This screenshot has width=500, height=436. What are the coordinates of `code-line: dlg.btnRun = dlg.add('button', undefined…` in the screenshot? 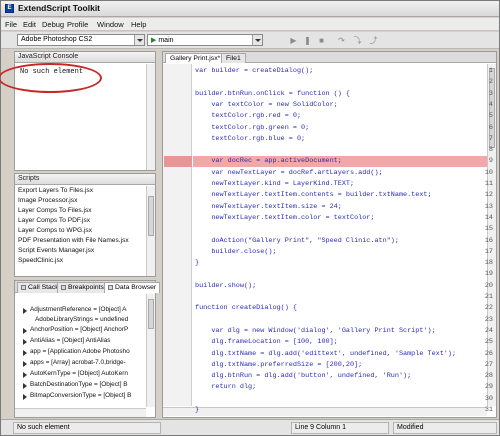 It's located at (303, 376).